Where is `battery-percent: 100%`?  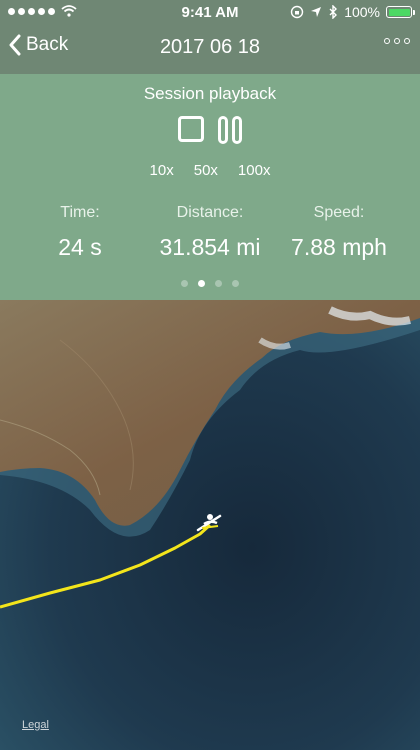 battery-percent: 100% is located at coordinates (362, 12).